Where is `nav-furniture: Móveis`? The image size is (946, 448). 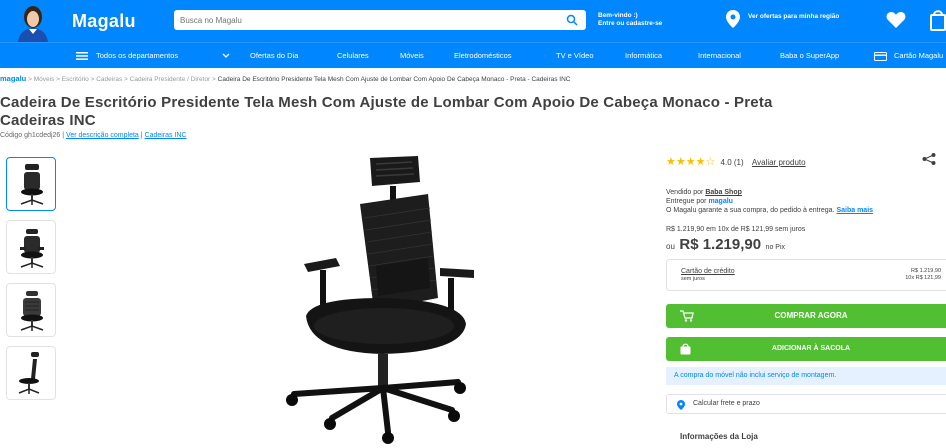
nav-furniture: Móveis is located at coordinates (412, 55).